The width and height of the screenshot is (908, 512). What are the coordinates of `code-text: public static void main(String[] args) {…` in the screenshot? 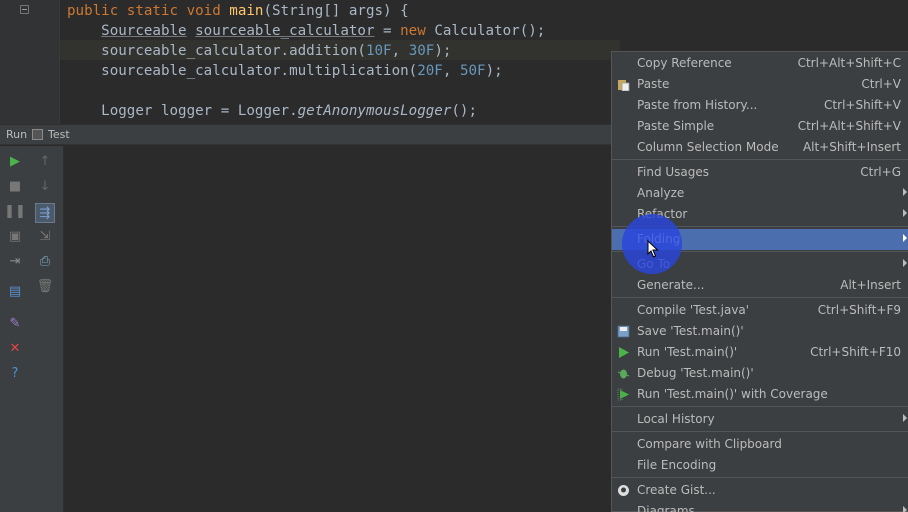 It's located at (306, 61).